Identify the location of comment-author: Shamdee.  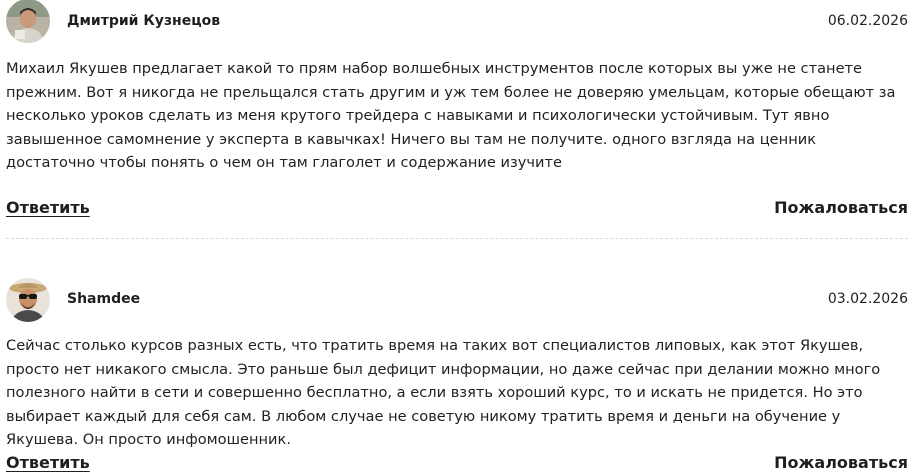
(104, 299).